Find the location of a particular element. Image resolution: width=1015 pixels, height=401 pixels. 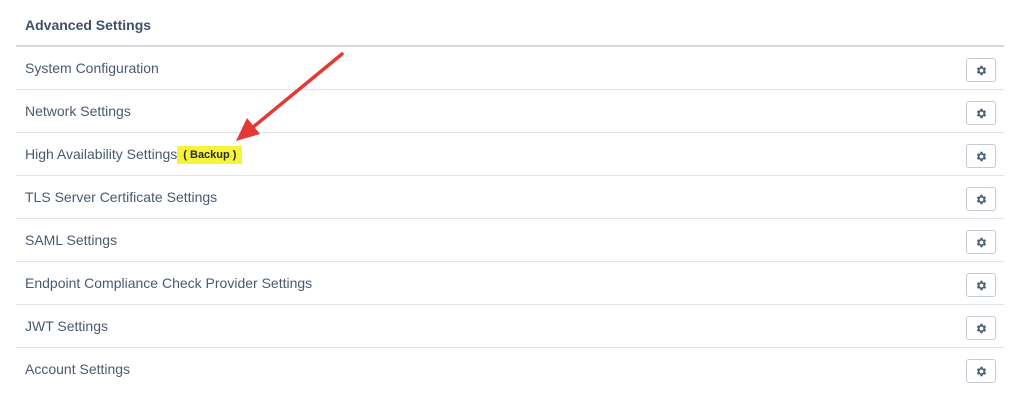

row-label-text: TLS Server Certificate Settings is located at coordinates (121, 197).